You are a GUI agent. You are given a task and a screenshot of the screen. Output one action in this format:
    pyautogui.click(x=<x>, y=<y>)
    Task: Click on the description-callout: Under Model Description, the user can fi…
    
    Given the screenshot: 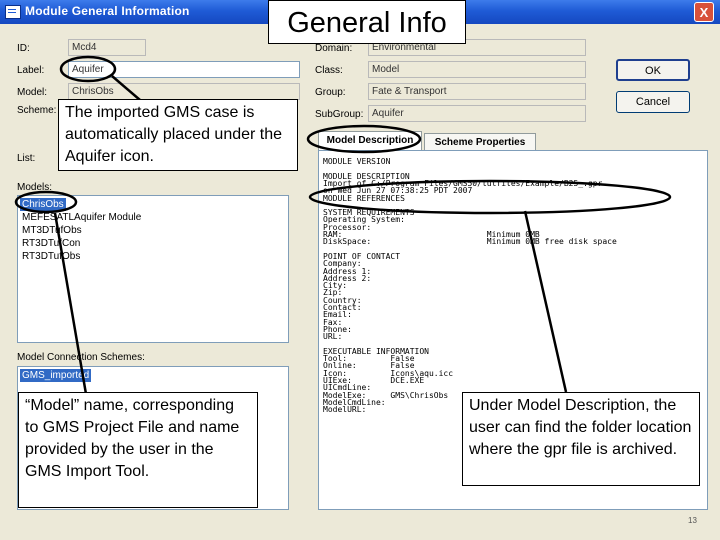 What is the action you would take?
    pyautogui.click(x=581, y=439)
    